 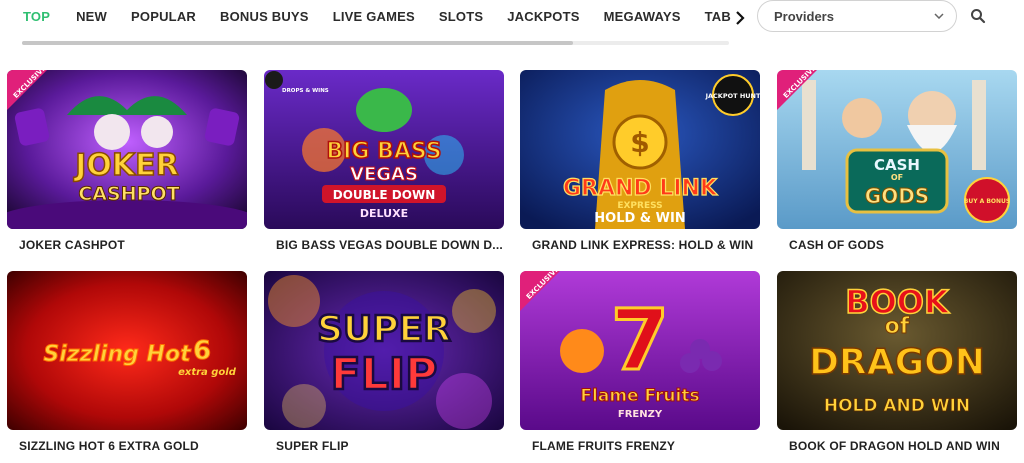 What do you see at coordinates (639, 206) in the screenshot?
I see `game-logo-line: EXPRESS` at bounding box center [639, 206].